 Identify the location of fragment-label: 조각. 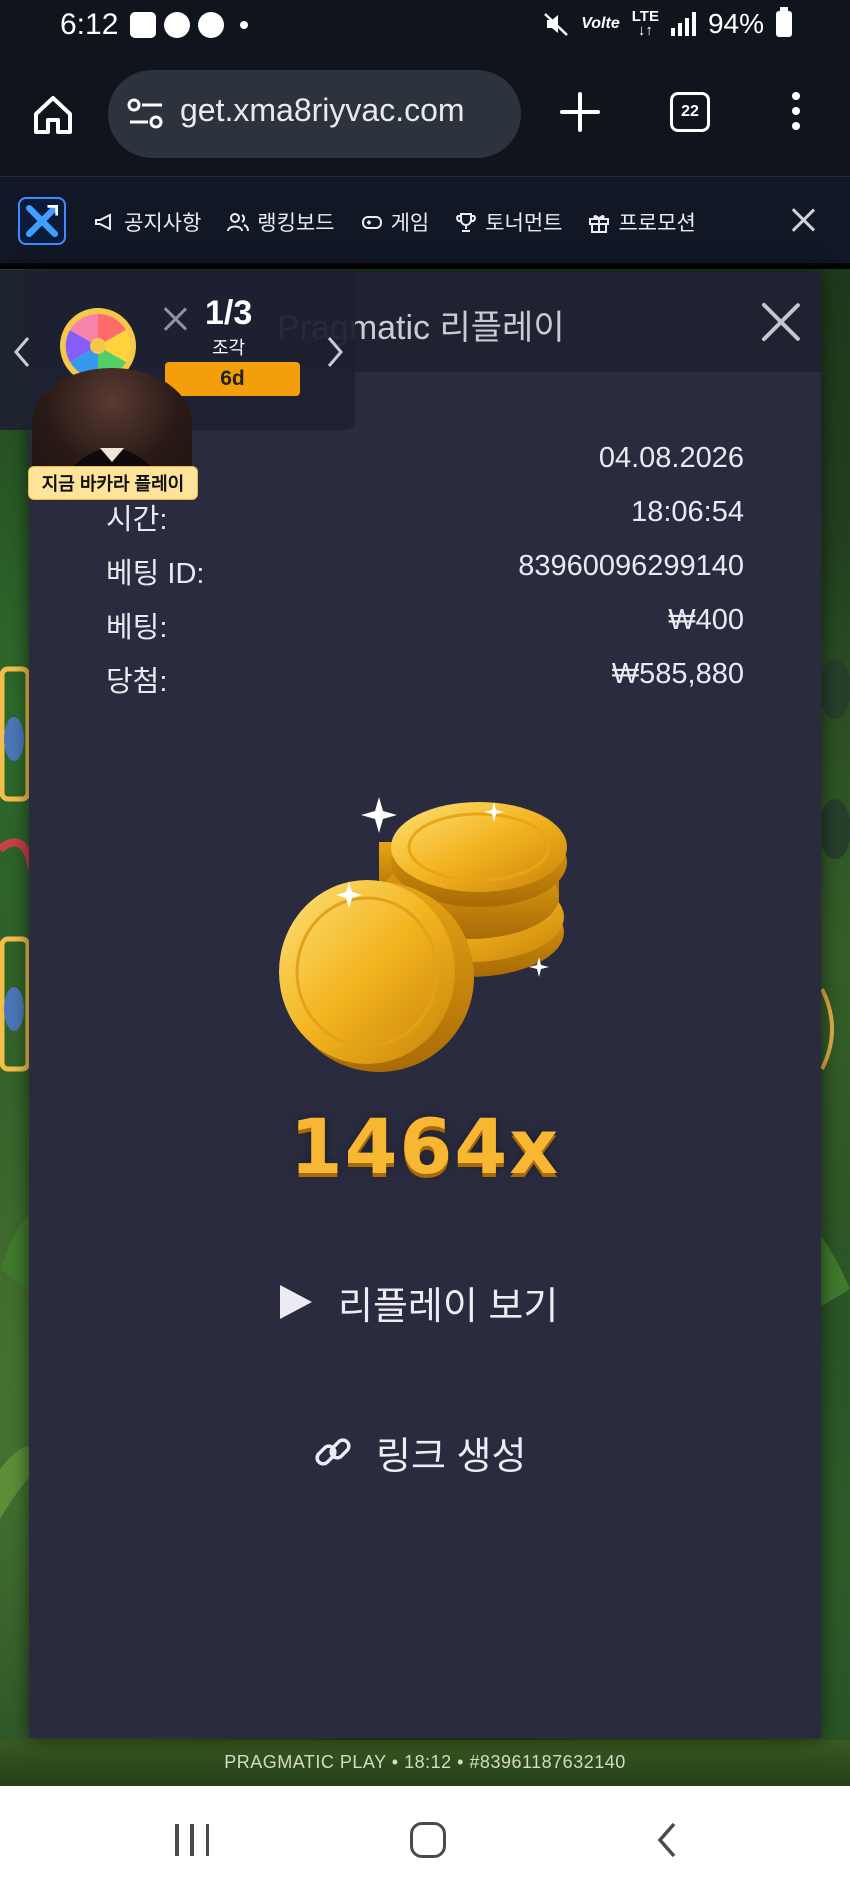
(229, 348).